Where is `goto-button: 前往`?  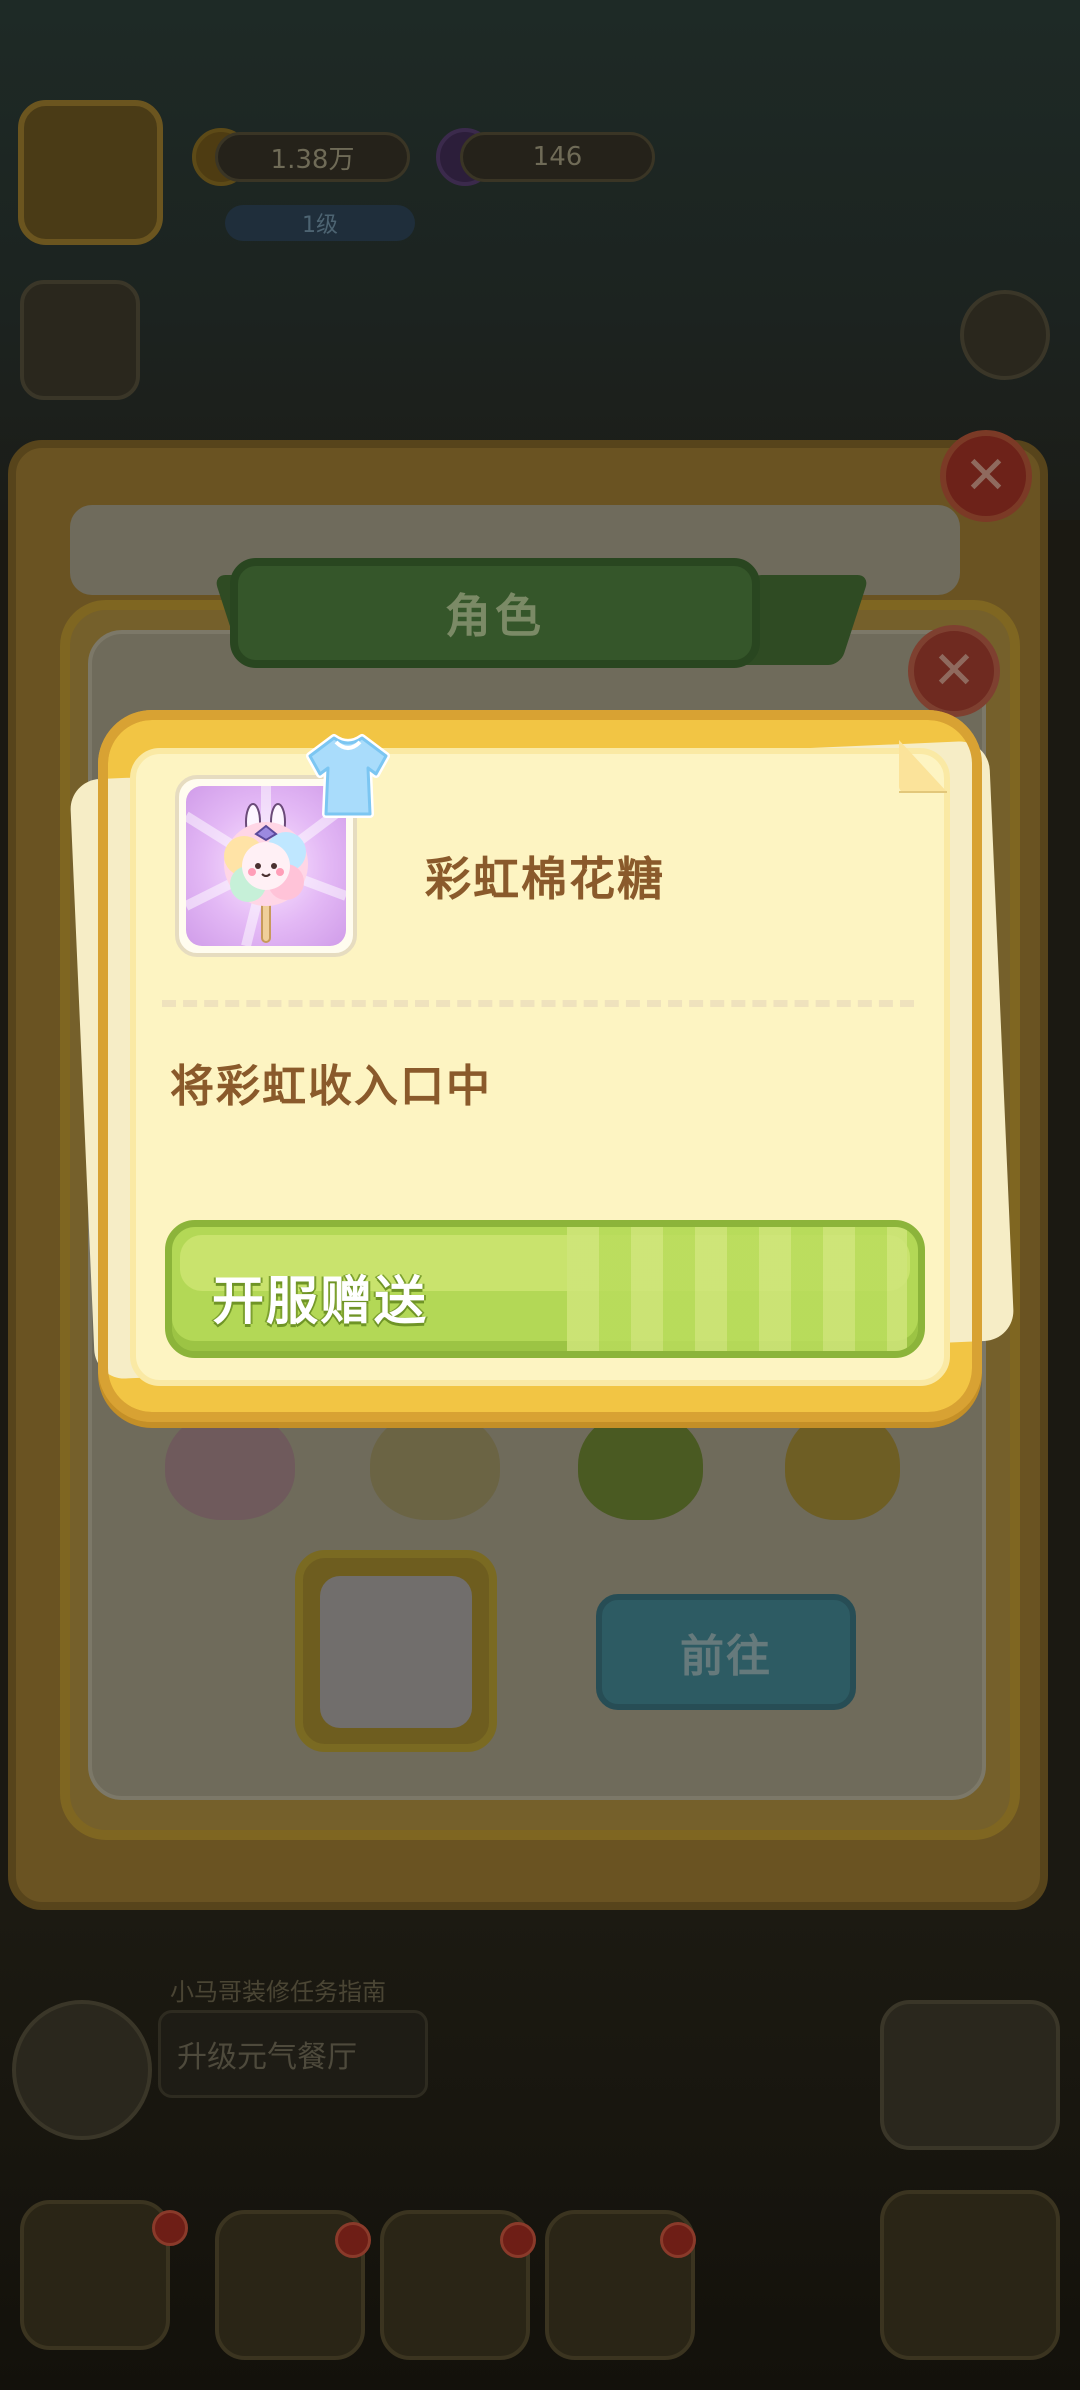
goto-button: 前往 is located at coordinates (726, 1652).